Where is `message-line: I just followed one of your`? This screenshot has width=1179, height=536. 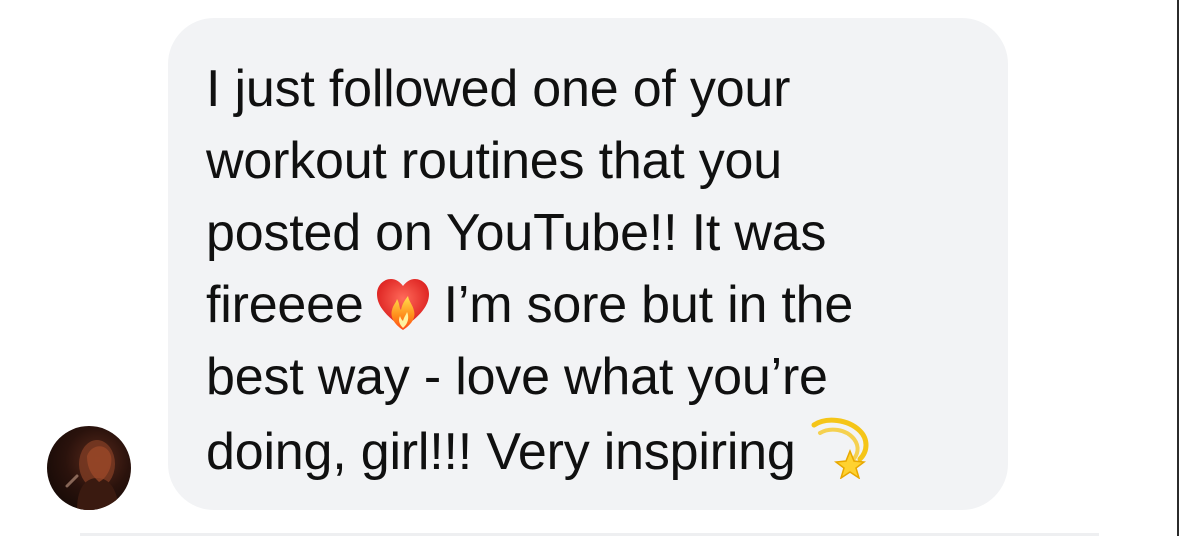 message-line: I just followed one of your is located at coordinates (498, 89).